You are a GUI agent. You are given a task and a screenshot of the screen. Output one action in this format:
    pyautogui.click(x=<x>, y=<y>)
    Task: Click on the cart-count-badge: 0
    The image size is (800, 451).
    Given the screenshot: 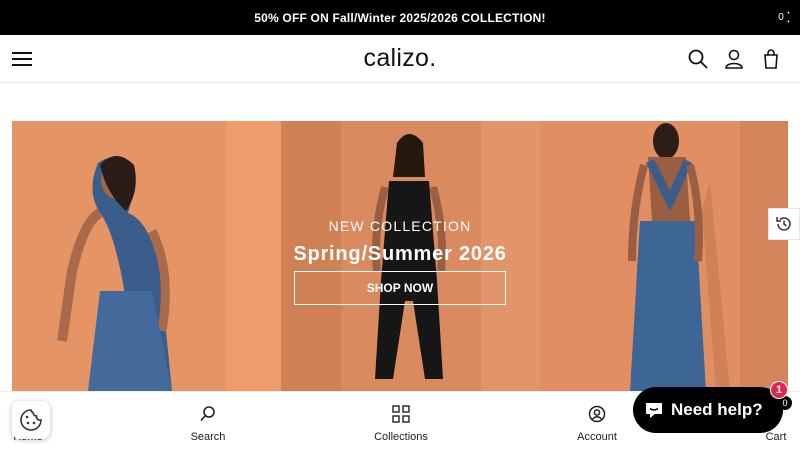 What is the action you would take?
    pyautogui.click(x=781, y=17)
    